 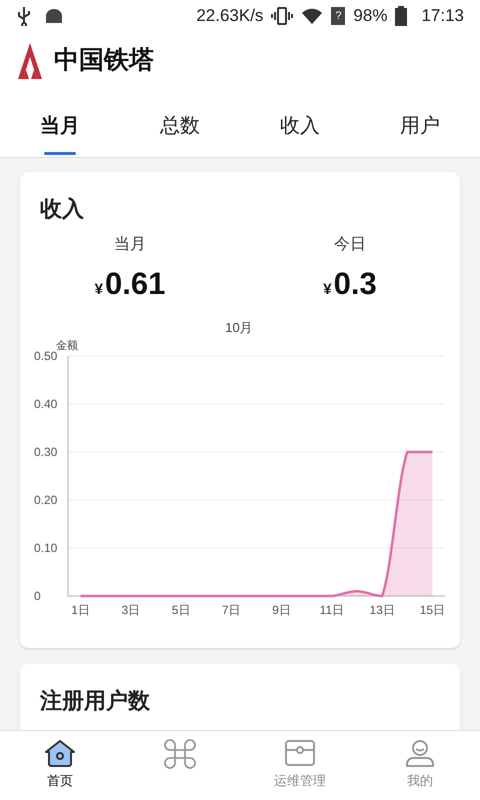 I want to click on wifi-icon, so click(x=312, y=16).